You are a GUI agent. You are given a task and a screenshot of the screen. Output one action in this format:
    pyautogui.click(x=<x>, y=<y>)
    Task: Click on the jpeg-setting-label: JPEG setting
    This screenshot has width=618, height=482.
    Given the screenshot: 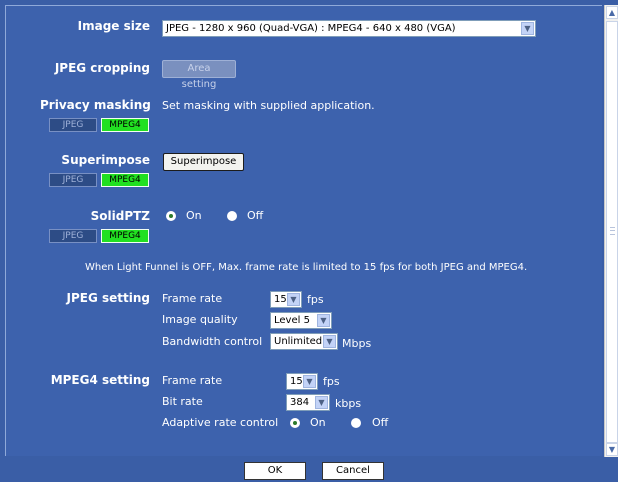 What is the action you would take?
    pyautogui.click(x=108, y=298)
    